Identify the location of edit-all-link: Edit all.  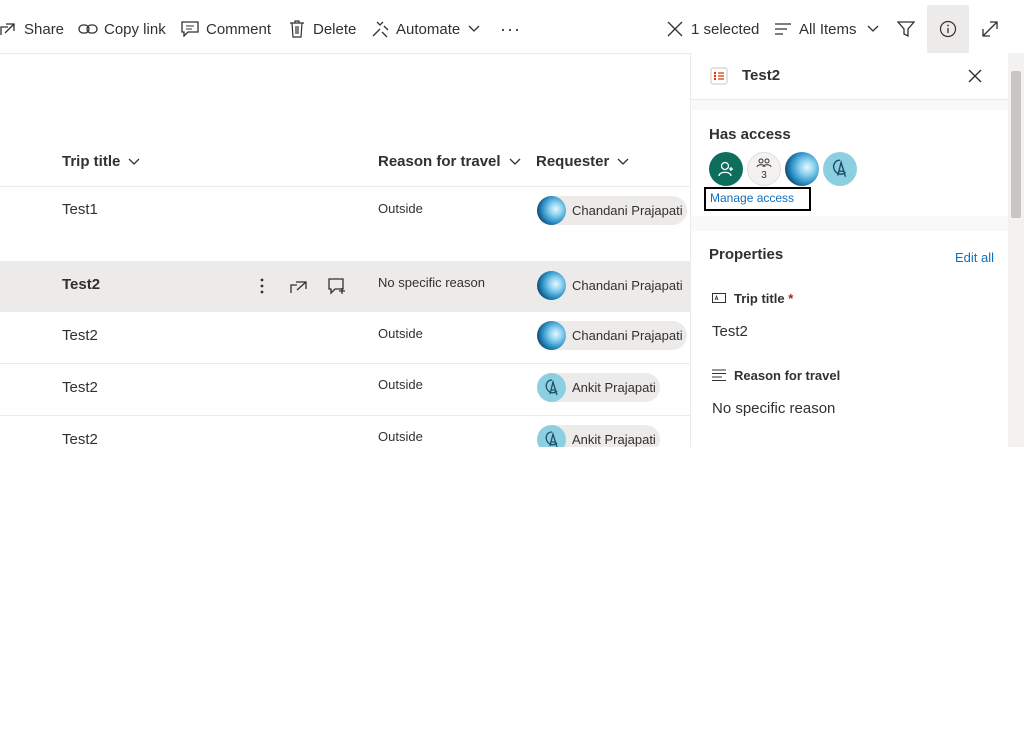
(974, 257).